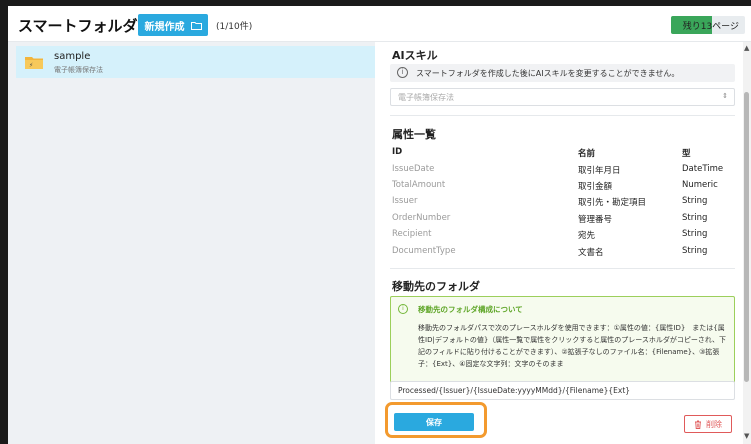  What do you see at coordinates (703, 169) in the screenshot?
I see `attr-row-type: DateTime` at bounding box center [703, 169].